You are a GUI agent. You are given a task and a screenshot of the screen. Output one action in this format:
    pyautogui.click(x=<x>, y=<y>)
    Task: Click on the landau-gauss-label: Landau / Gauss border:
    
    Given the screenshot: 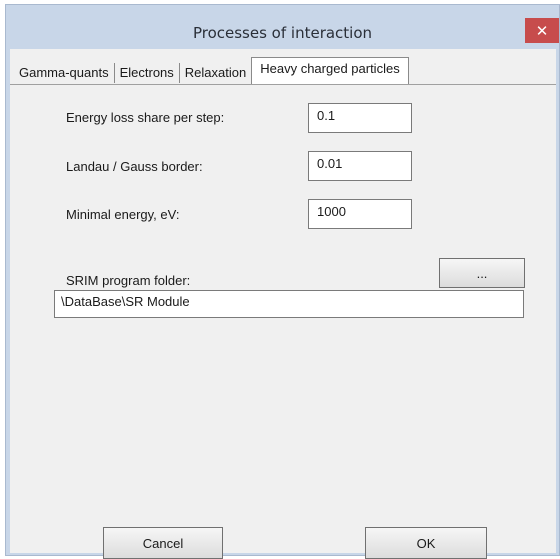 What is the action you would take?
    pyautogui.click(x=134, y=166)
    